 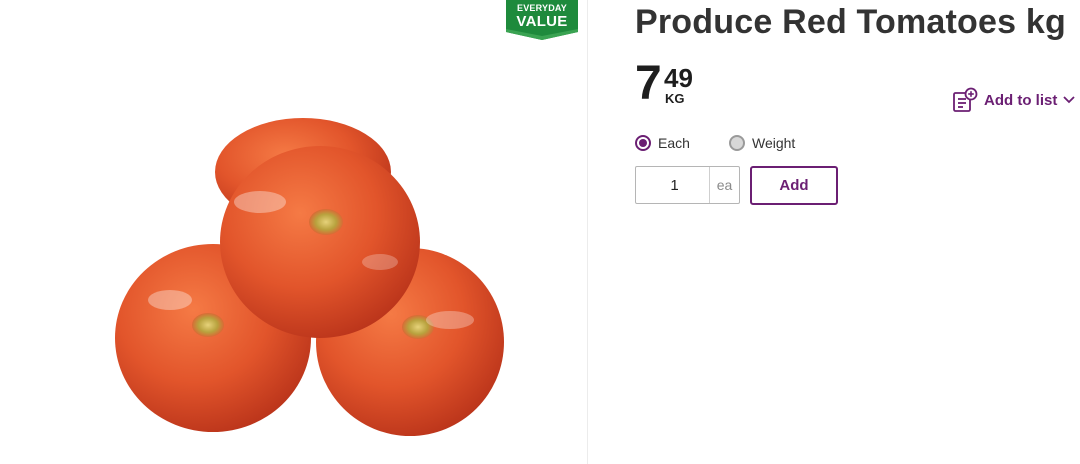 I want to click on radio-weight: Weight, so click(x=762, y=143).